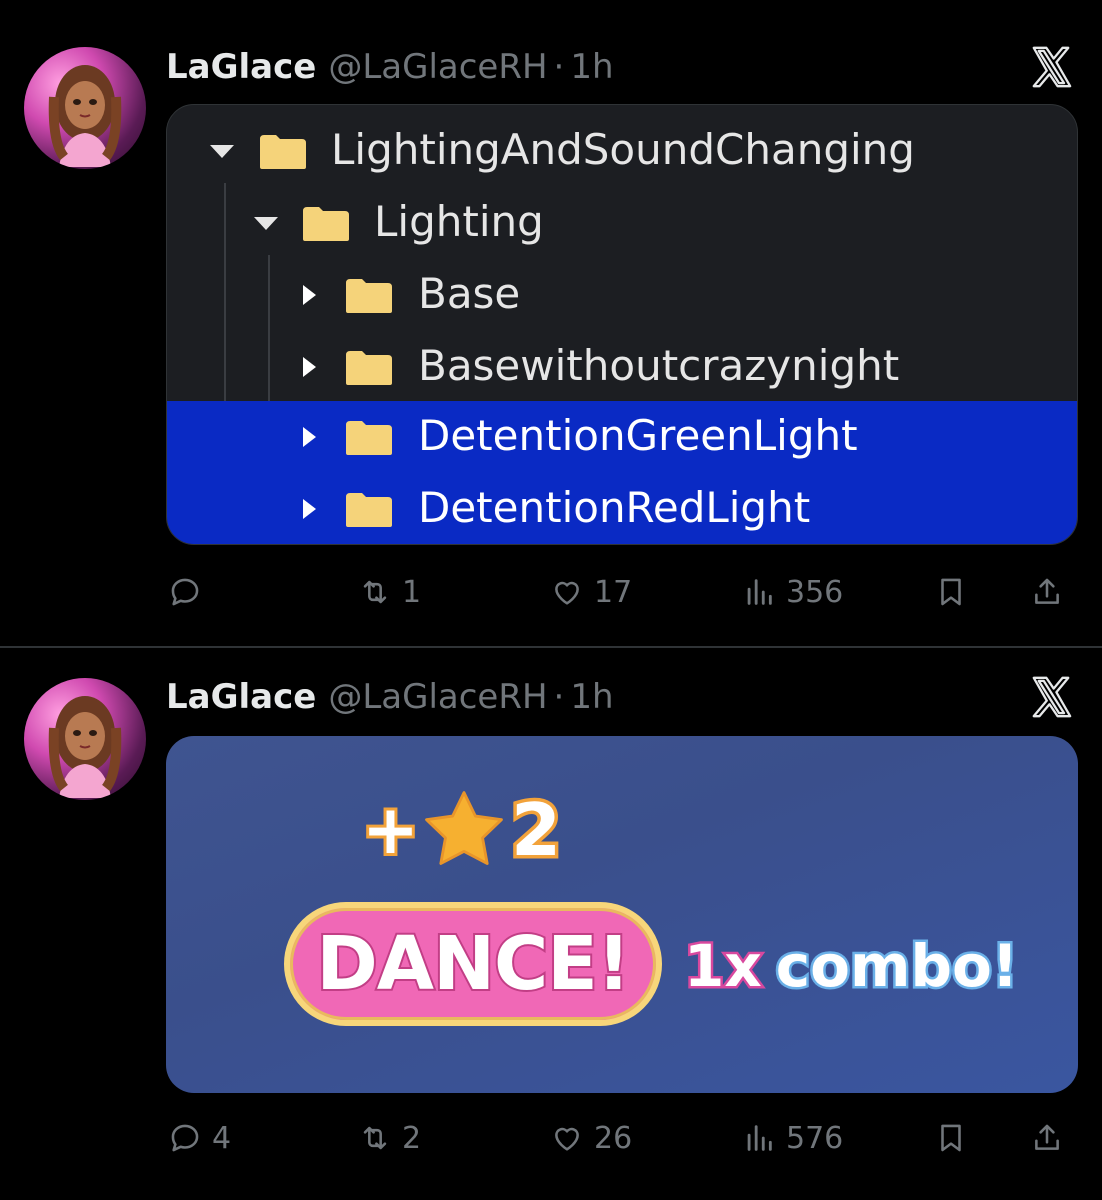  I want to click on views-button: 576, so click(792, 1138).